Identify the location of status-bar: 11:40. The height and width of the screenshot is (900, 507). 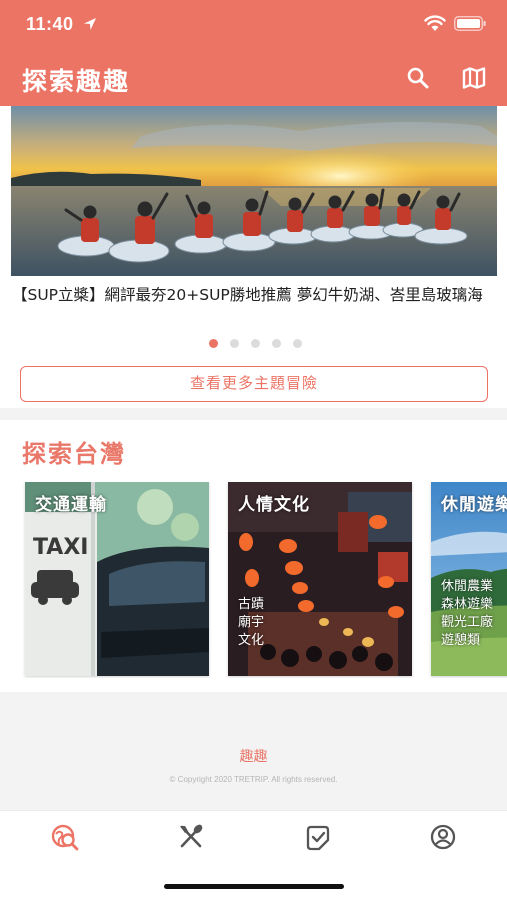
(253, 25).